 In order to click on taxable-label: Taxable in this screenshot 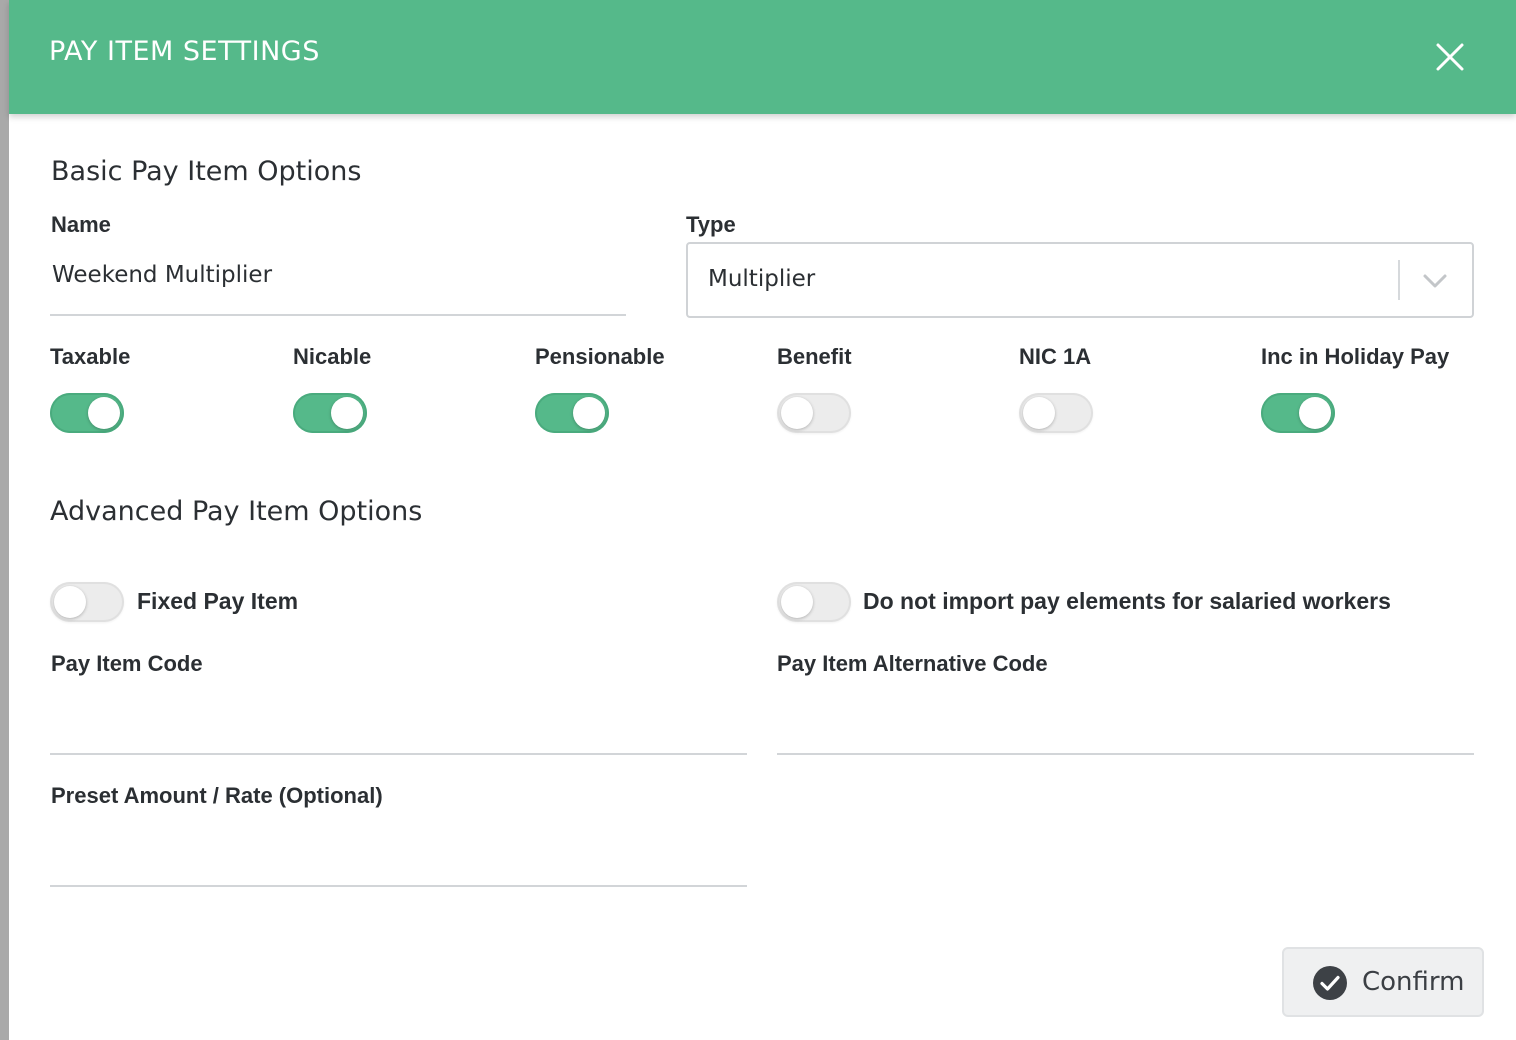, I will do `click(90, 356)`.